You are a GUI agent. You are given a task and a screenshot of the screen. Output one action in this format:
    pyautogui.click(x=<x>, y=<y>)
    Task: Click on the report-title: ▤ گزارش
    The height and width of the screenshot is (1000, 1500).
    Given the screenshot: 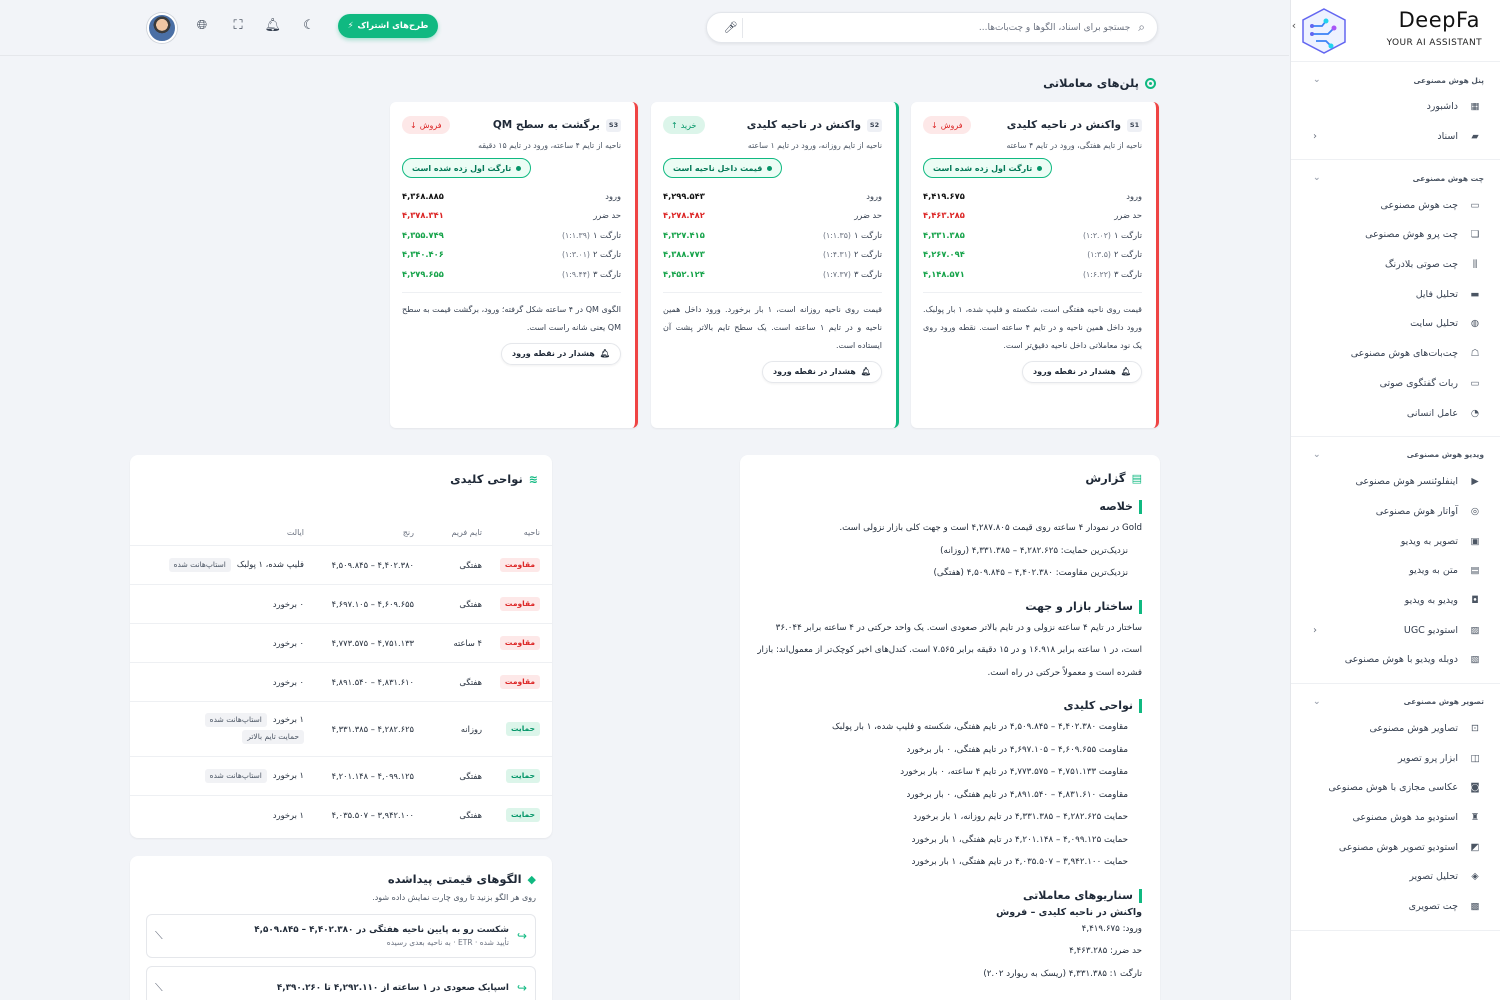 What is the action you would take?
    pyautogui.click(x=948, y=478)
    